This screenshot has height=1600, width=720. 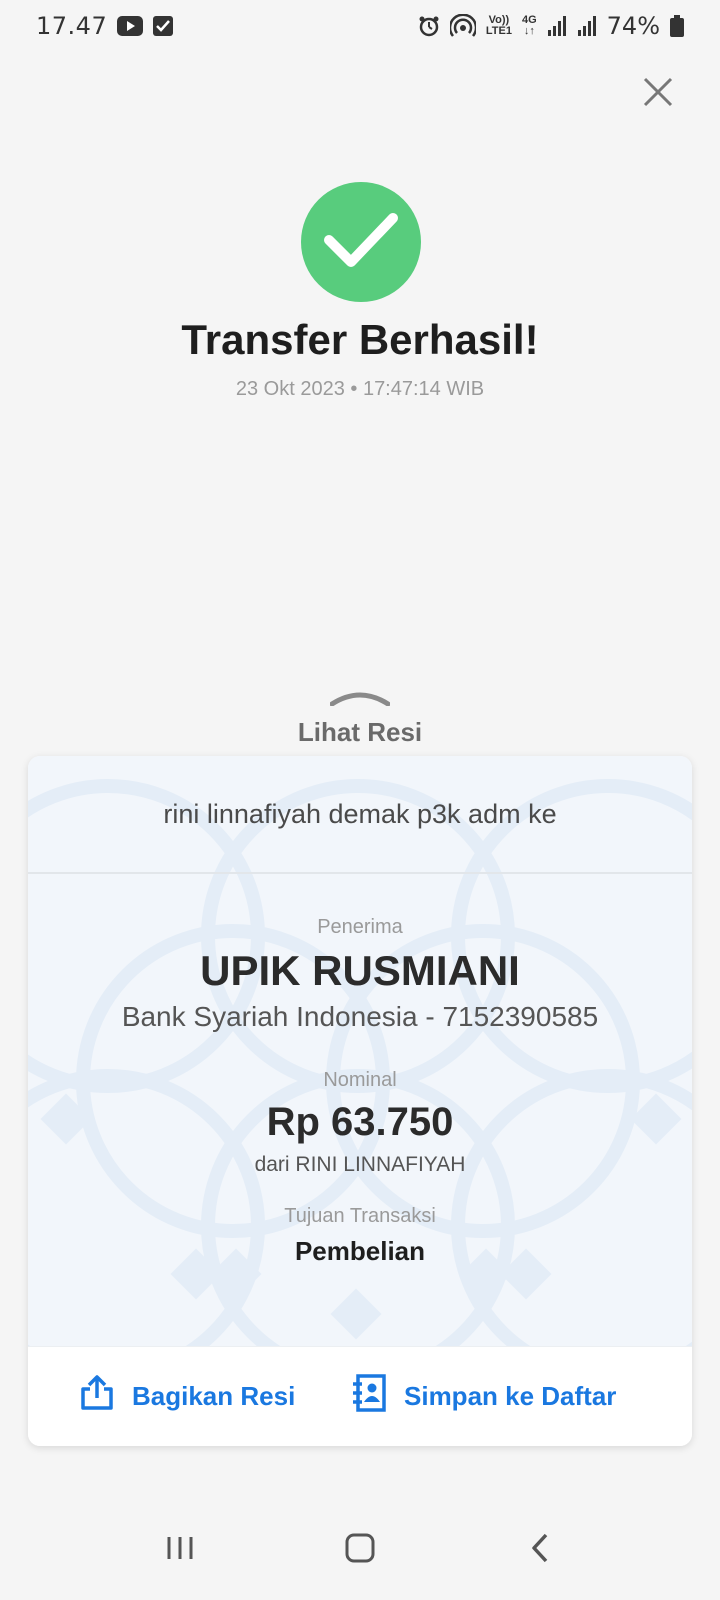 I want to click on view-receipt-label: Lihat Resi, so click(x=360, y=732).